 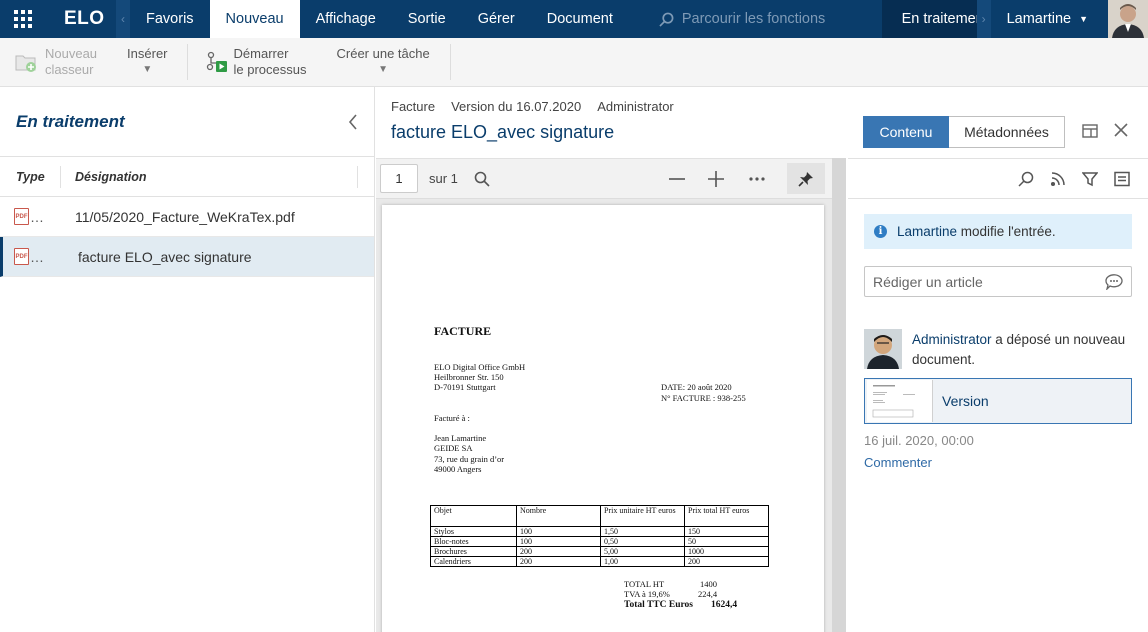 I want to click on insert-label: Insérer, so click(x=147, y=53).